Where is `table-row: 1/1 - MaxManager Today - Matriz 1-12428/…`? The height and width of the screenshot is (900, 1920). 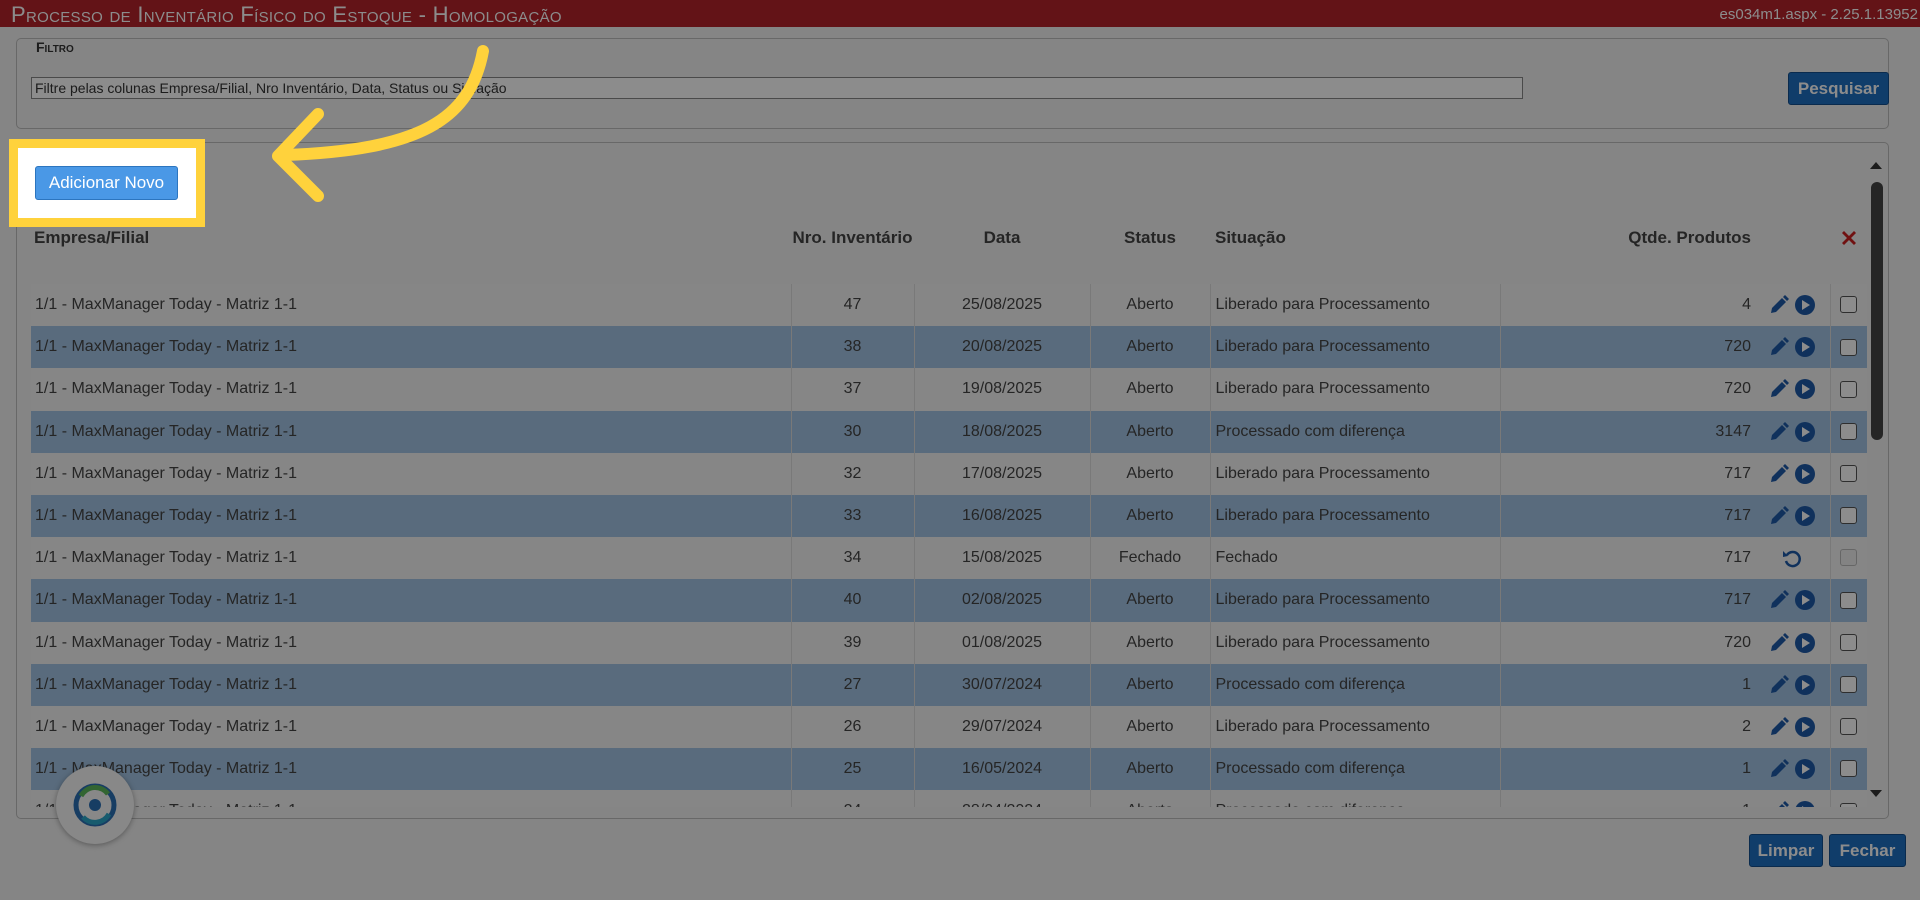 table-row: 1/1 - MaxManager Today - Matriz 1-12428/… is located at coordinates (949, 798).